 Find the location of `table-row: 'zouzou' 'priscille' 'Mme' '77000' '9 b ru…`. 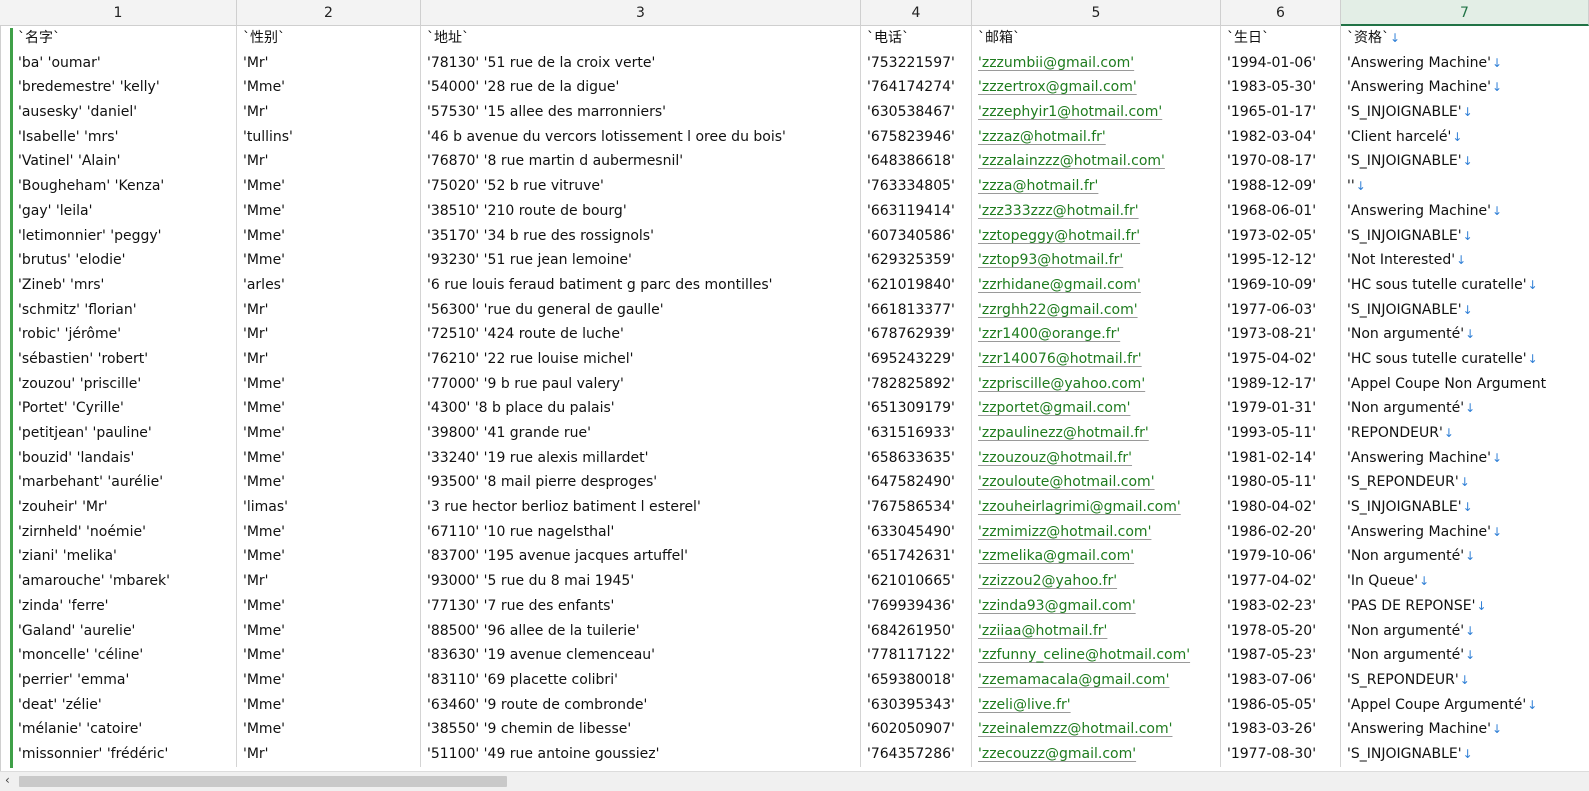

table-row: 'zouzou' 'priscille' 'Mme' '77000' '9 b ru… is located at coordinates (794, 384).